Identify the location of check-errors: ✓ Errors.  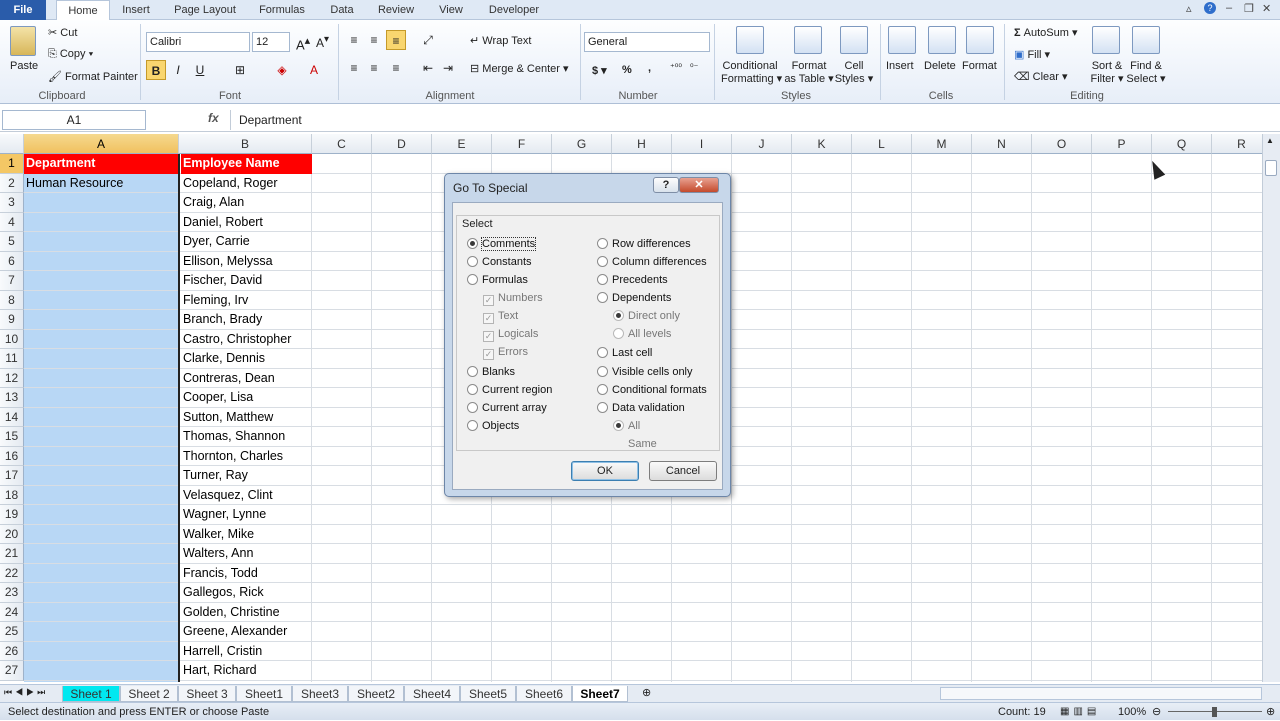
(505, 353).